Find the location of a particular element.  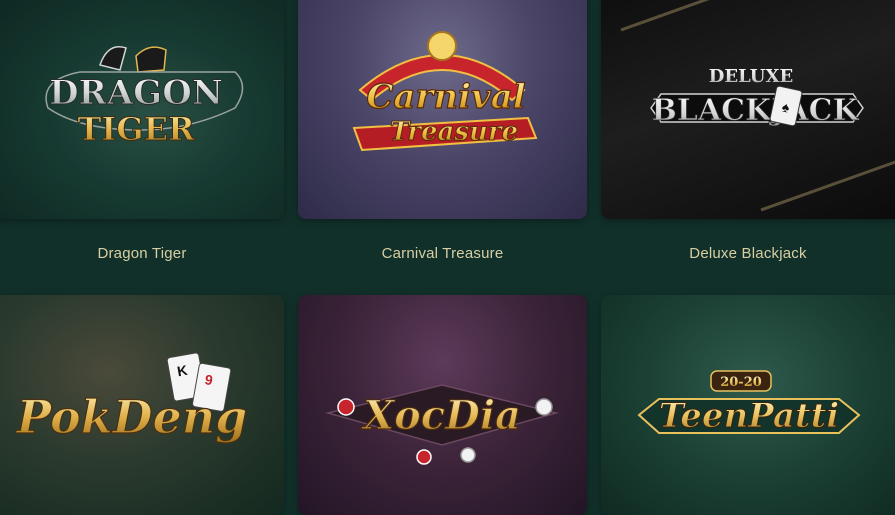

tiger-head-icon is located at coordinates (151, 59).